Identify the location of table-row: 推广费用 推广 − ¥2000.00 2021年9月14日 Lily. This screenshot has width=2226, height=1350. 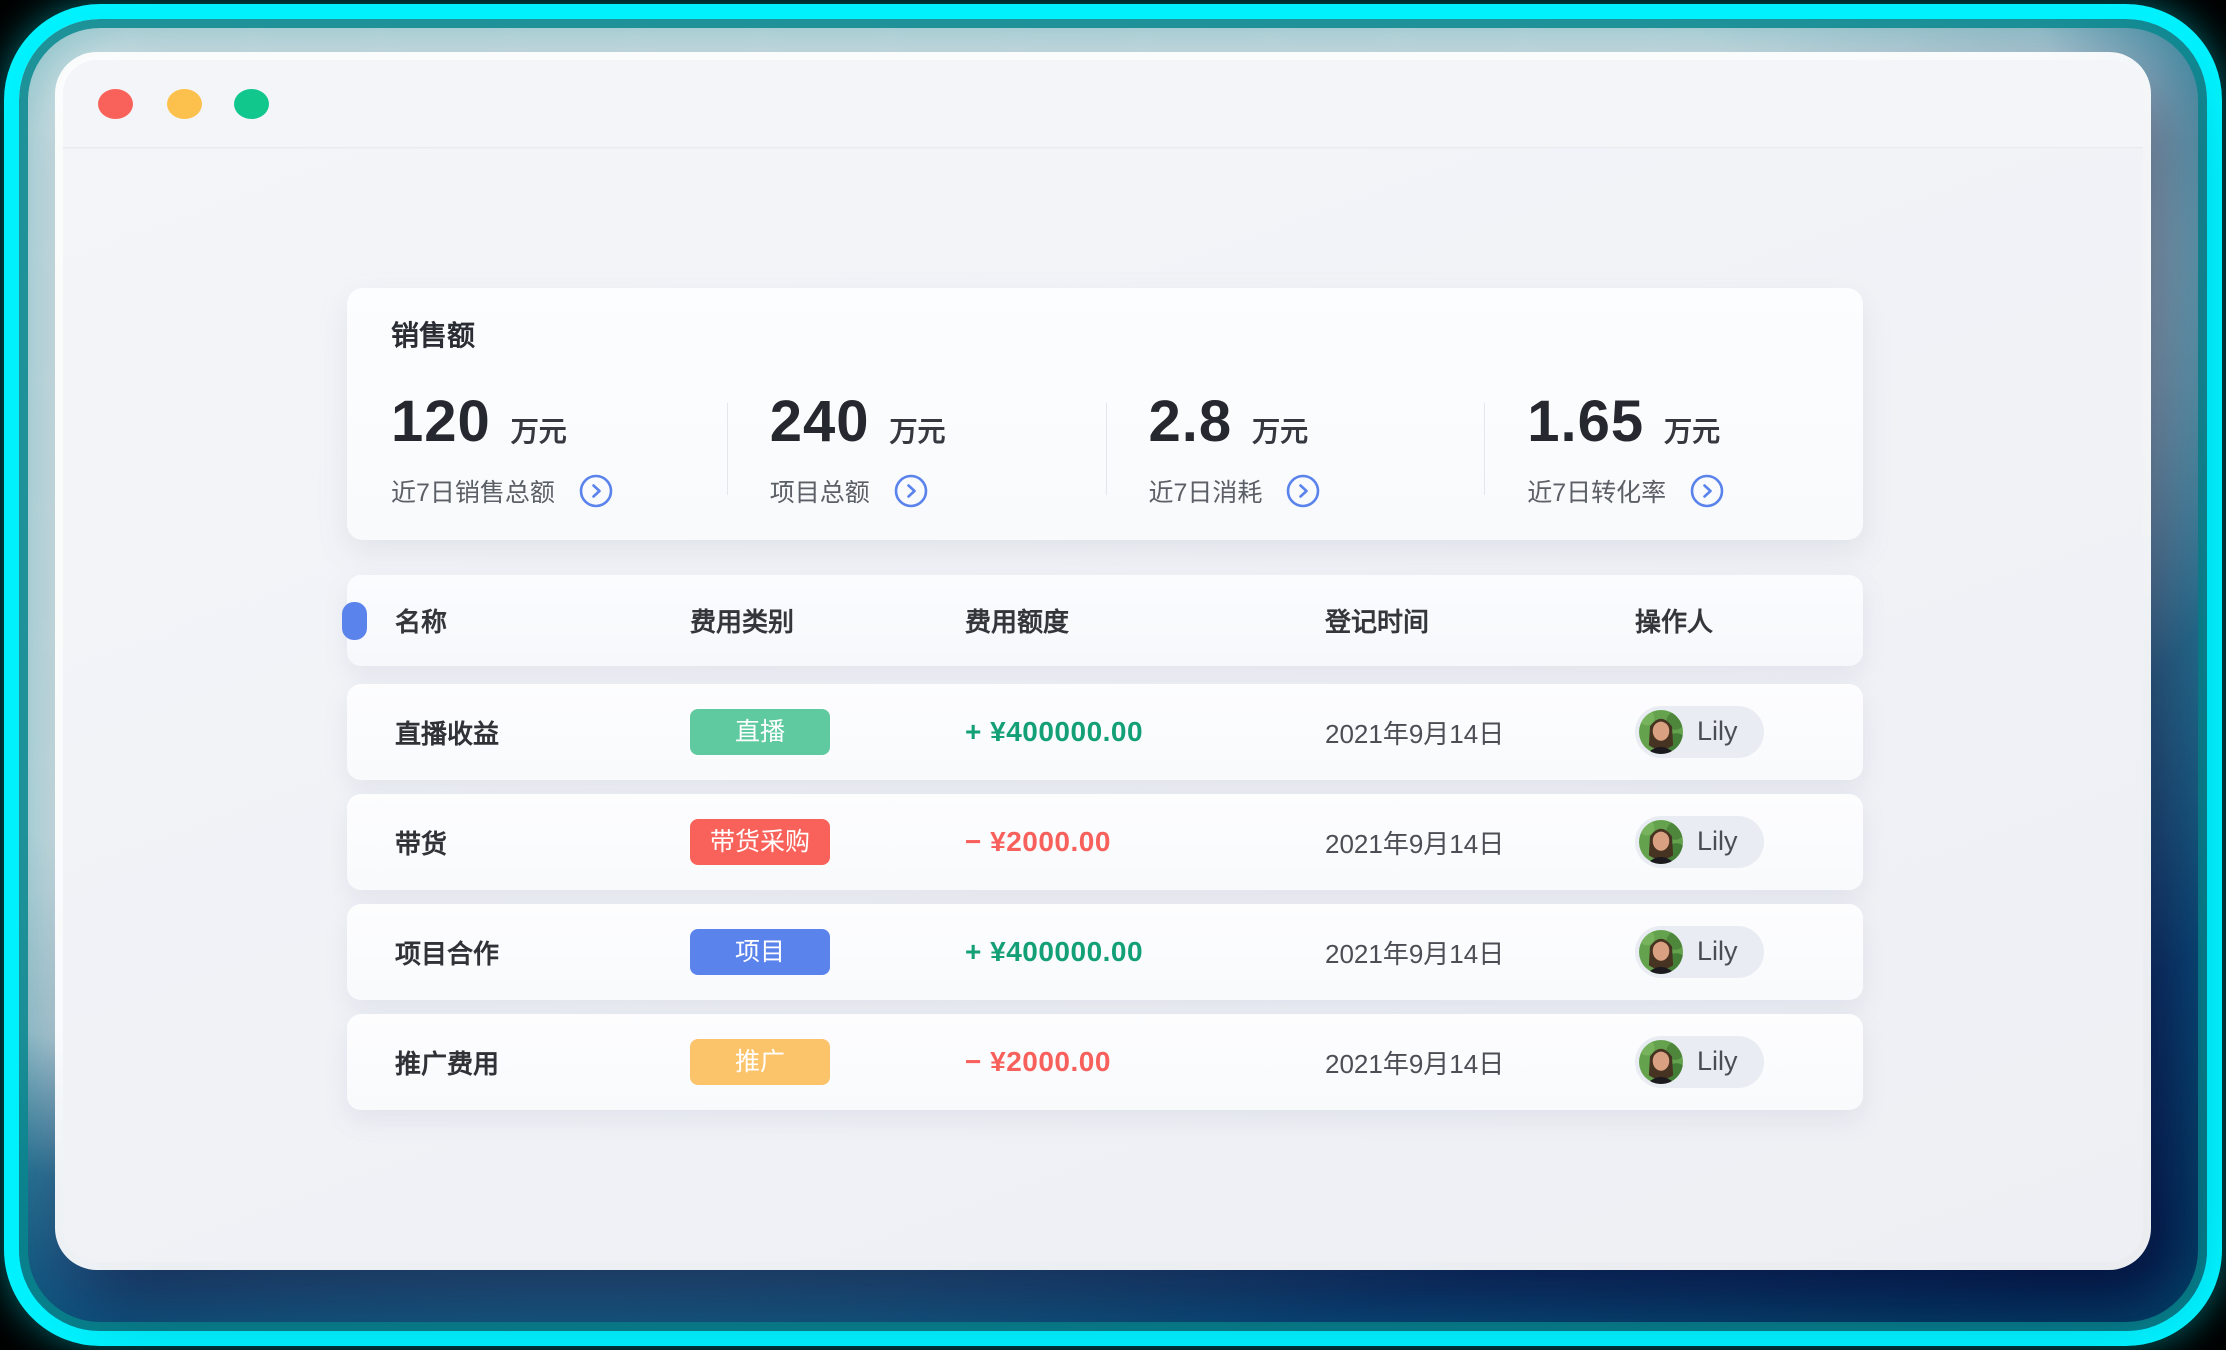
(1105, 1062).